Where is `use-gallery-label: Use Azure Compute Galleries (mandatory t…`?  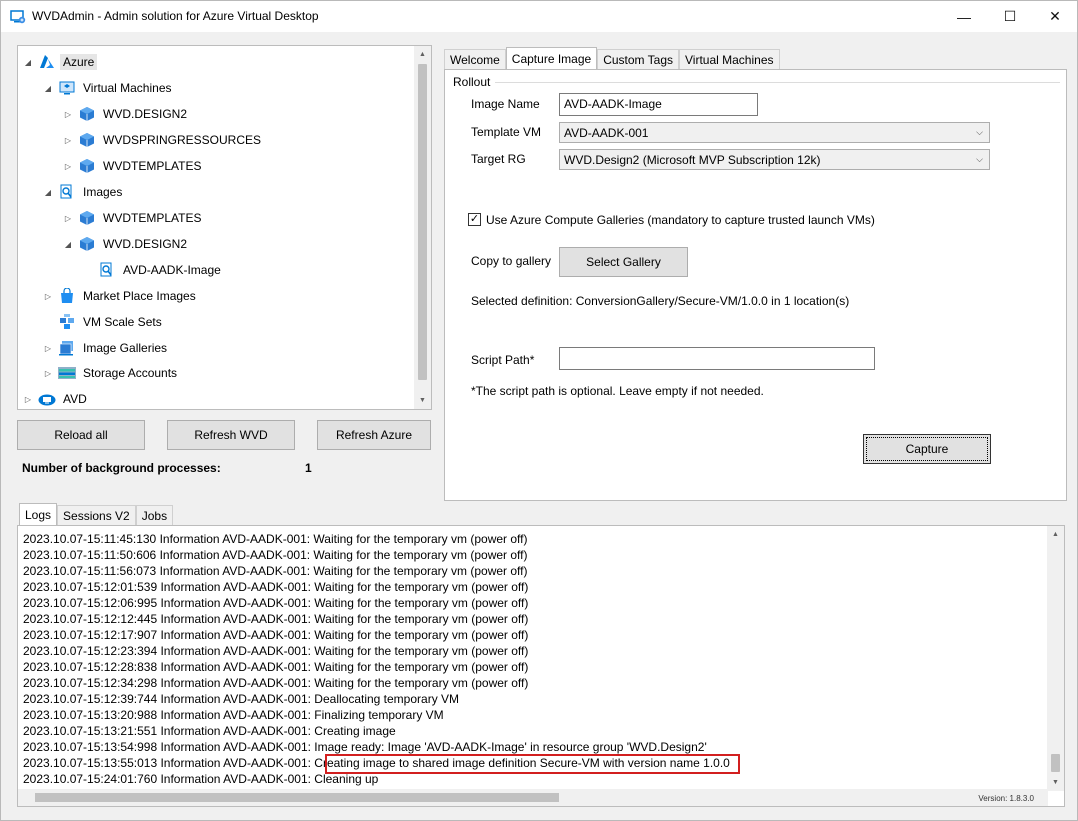 use-gallery-label: Use Azure Compute Galleries (mandatory t… is located at coordinates (680, 220).